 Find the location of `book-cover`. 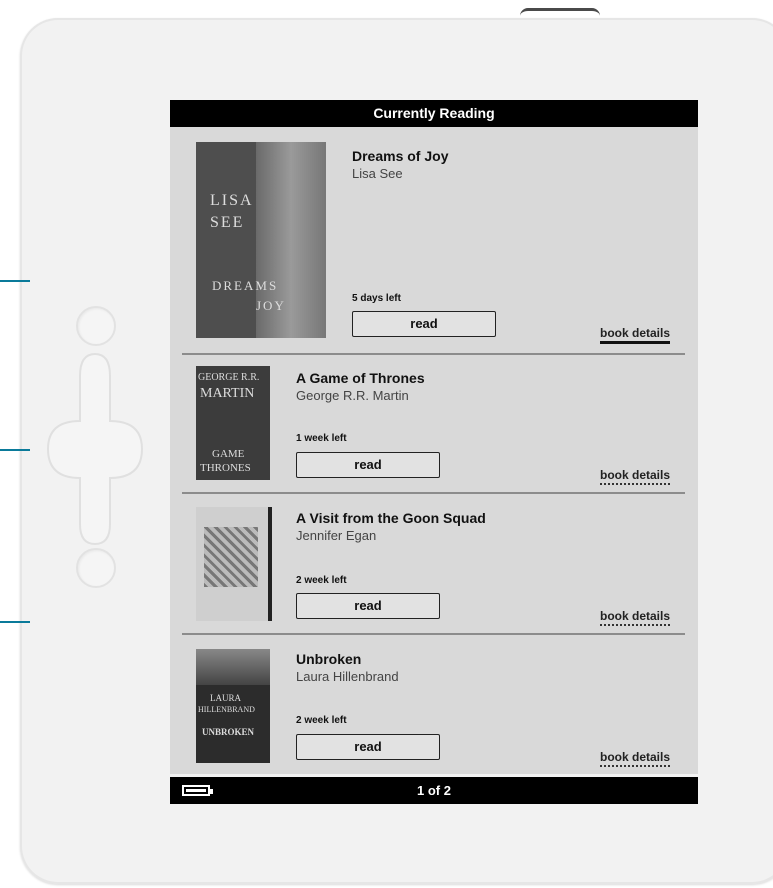

book-cover is located at coordinates (234, 564).